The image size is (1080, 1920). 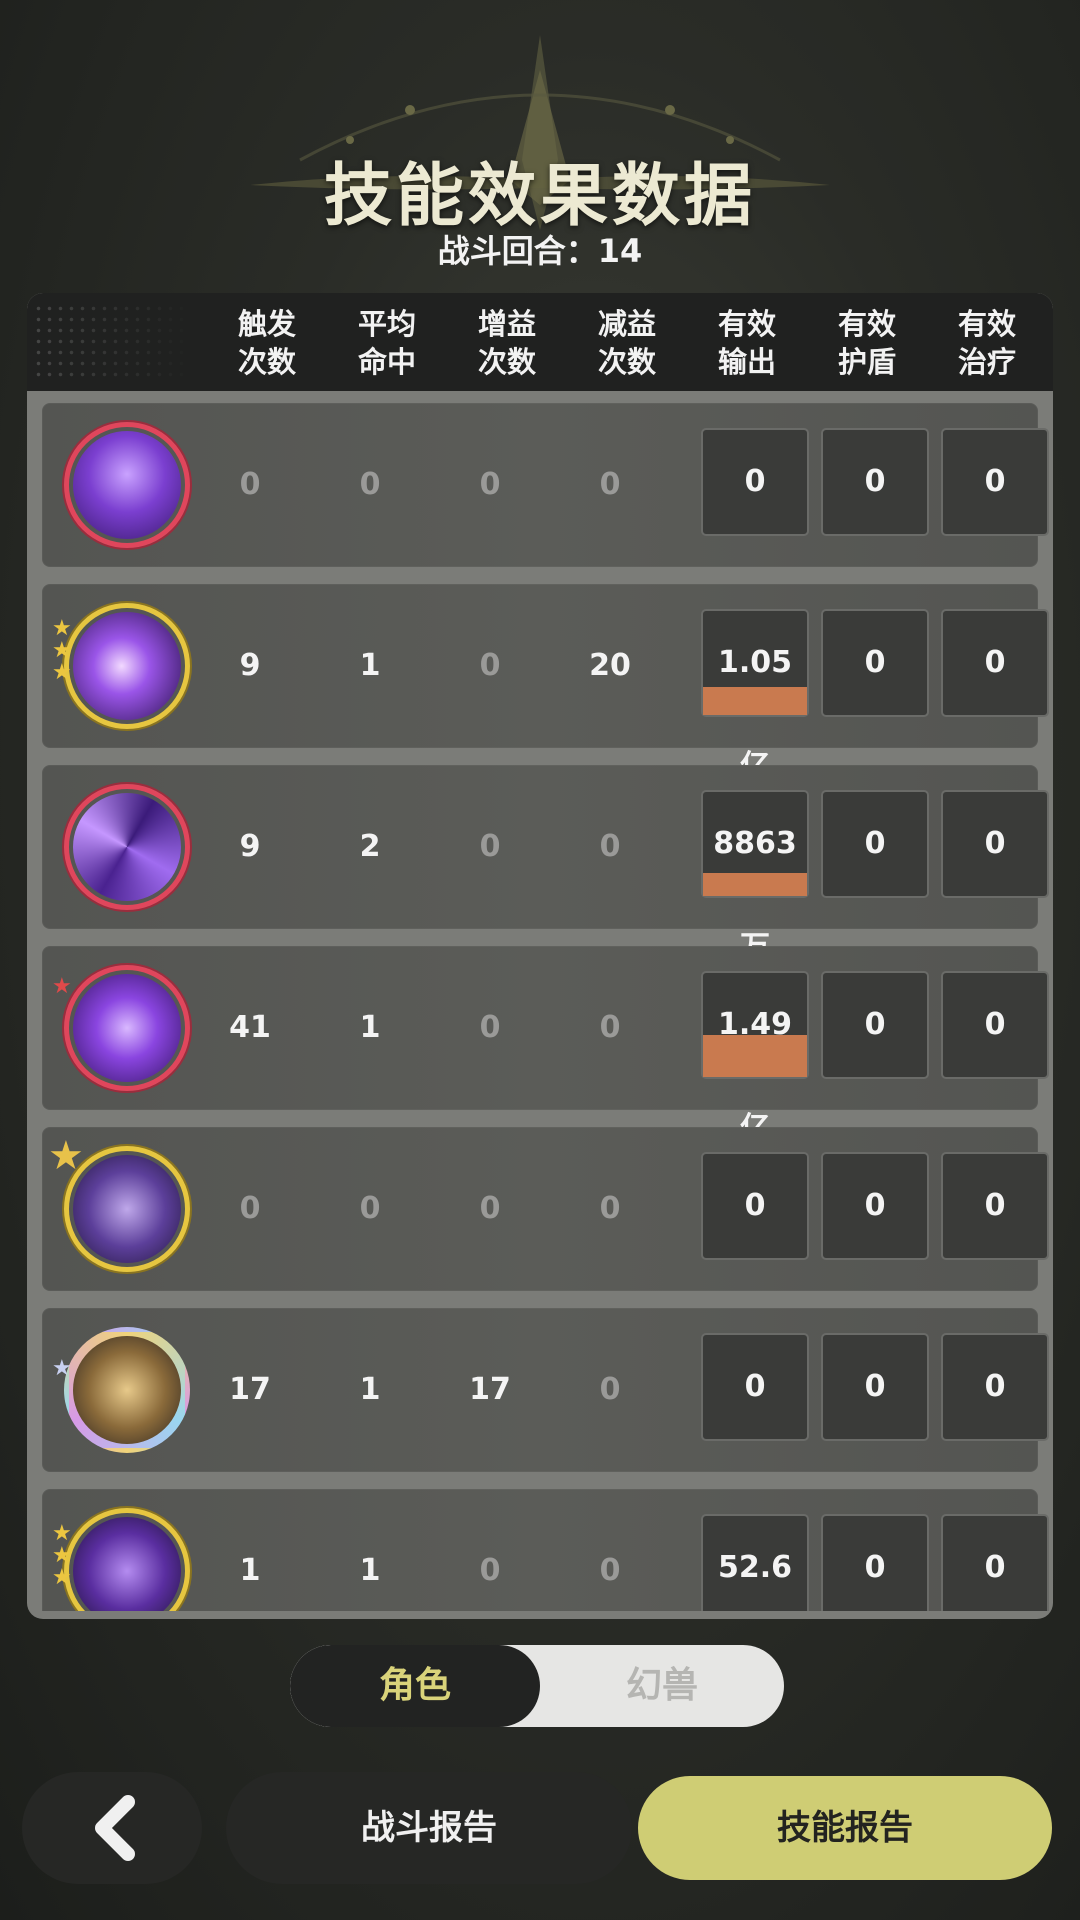 I want to click on table-row: ★ 17 1 17 0 0 0 0, so click(x=545, y=1390).